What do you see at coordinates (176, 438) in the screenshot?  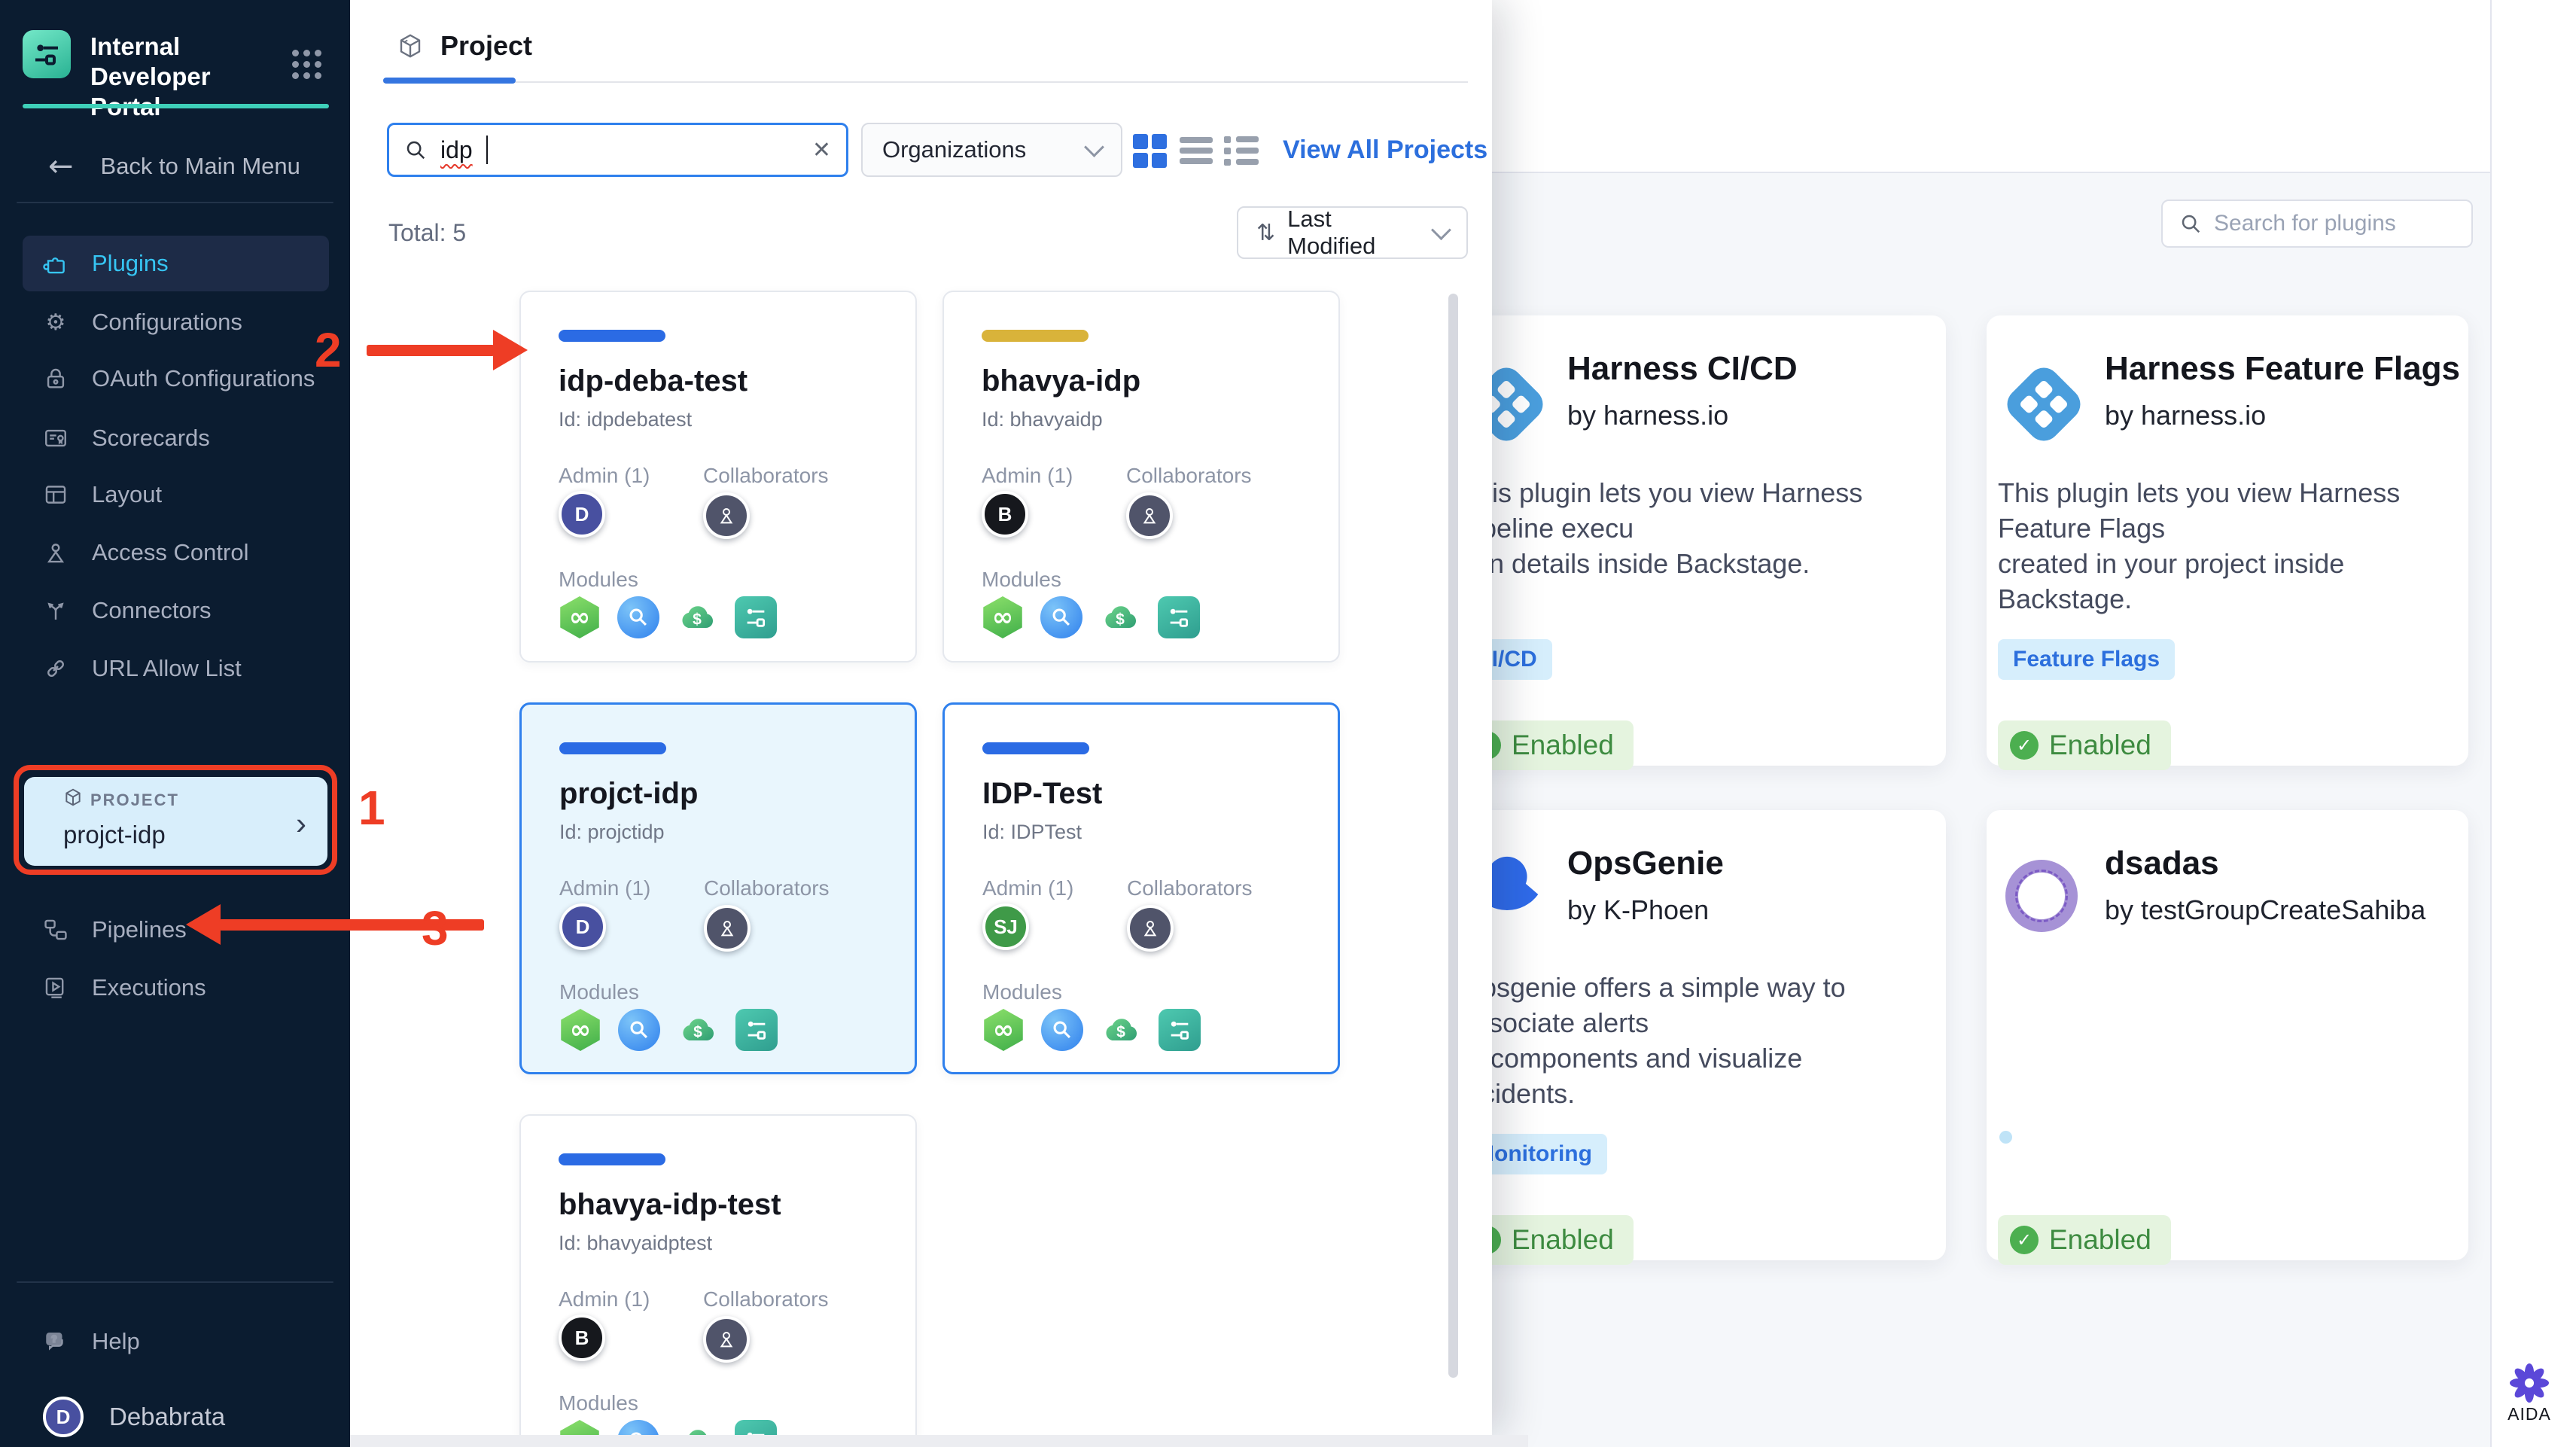 I see `sidebar-item-scorecards: Scorecards` at bounding box center [176, 438].